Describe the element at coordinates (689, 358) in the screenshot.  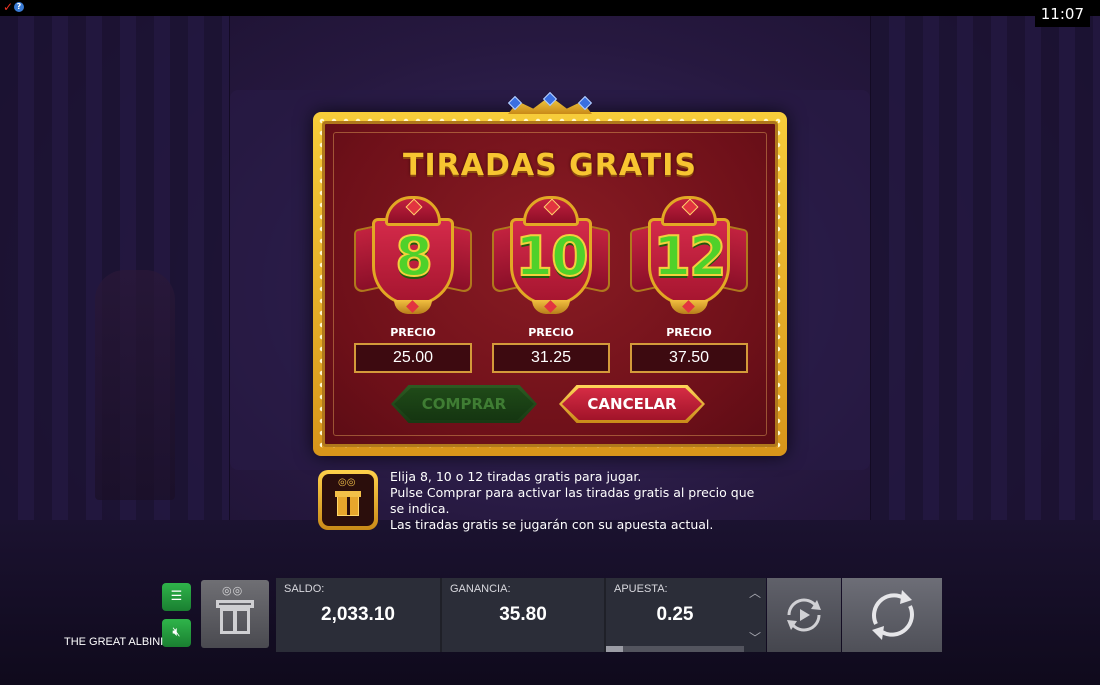
I see `price-value: 37.50` at that location.